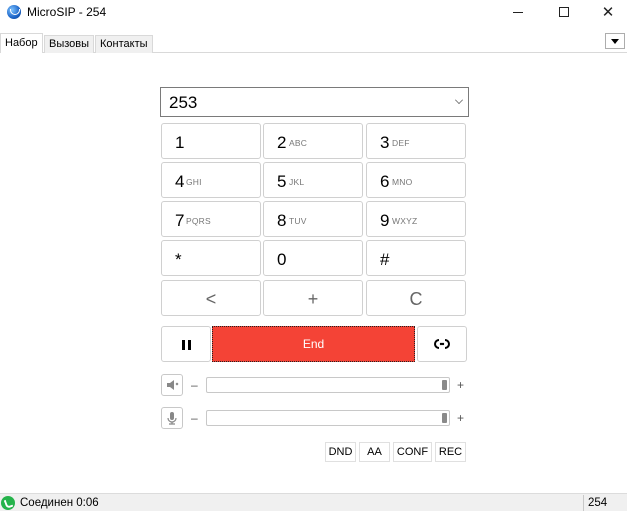 Image resolution: width=627 pixels, height=511 pixels. Describe the element at coordinates (313, 502) in the screenshot. I see `status-bar: Соединен 0:06 254` at that location.